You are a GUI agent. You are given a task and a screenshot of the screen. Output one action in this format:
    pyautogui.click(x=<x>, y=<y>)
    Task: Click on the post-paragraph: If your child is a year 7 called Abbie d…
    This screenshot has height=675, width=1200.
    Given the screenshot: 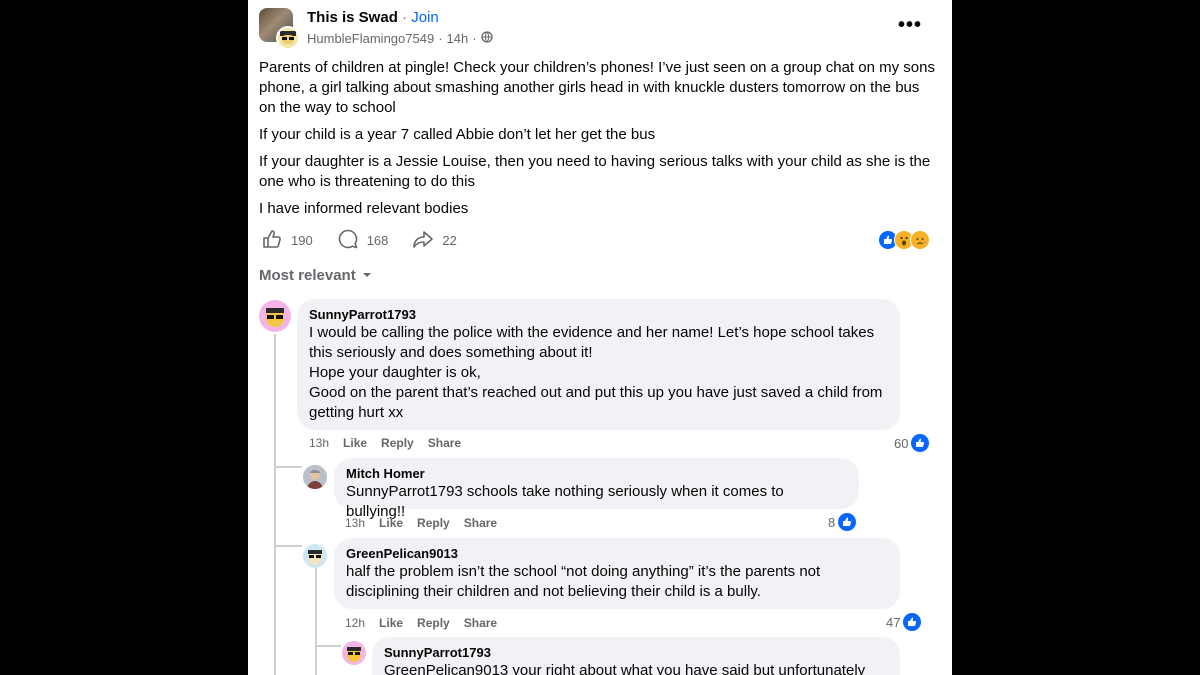 What is the action you would take?
    pyautogui.click(x=457, y=134)
    